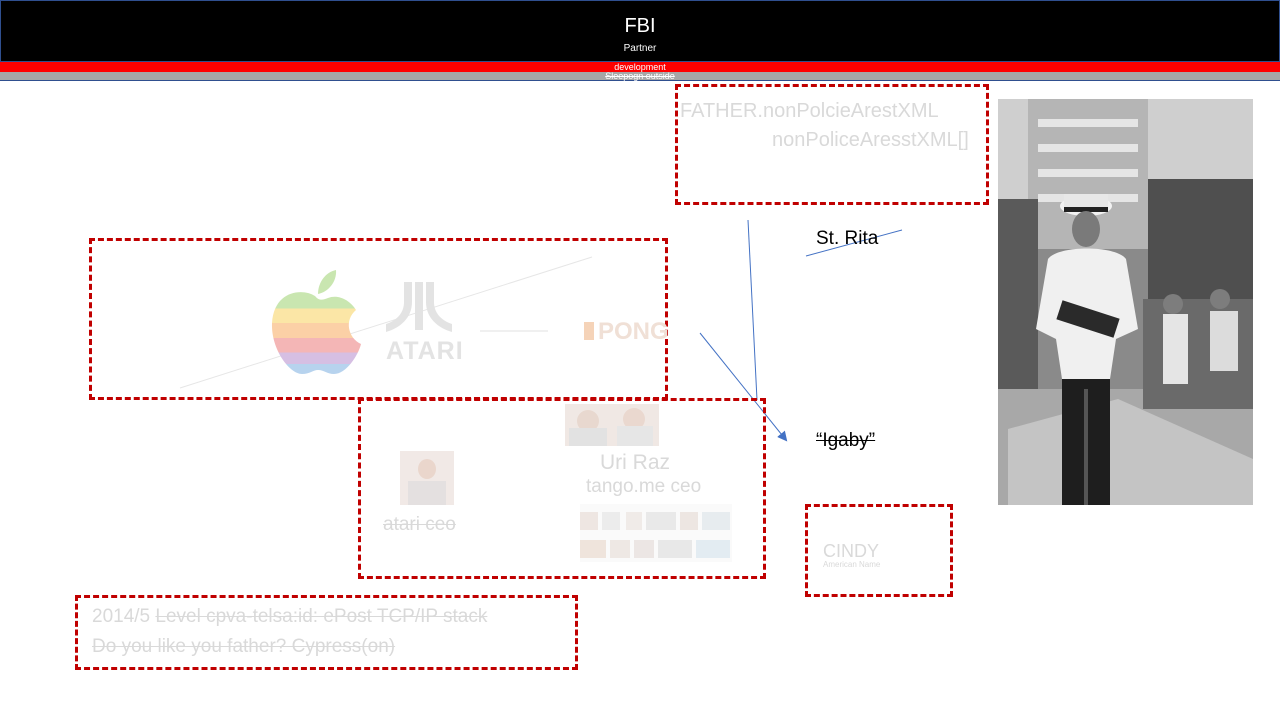  I want to click on atari-wordmark: ATARI, so click(425, 351).